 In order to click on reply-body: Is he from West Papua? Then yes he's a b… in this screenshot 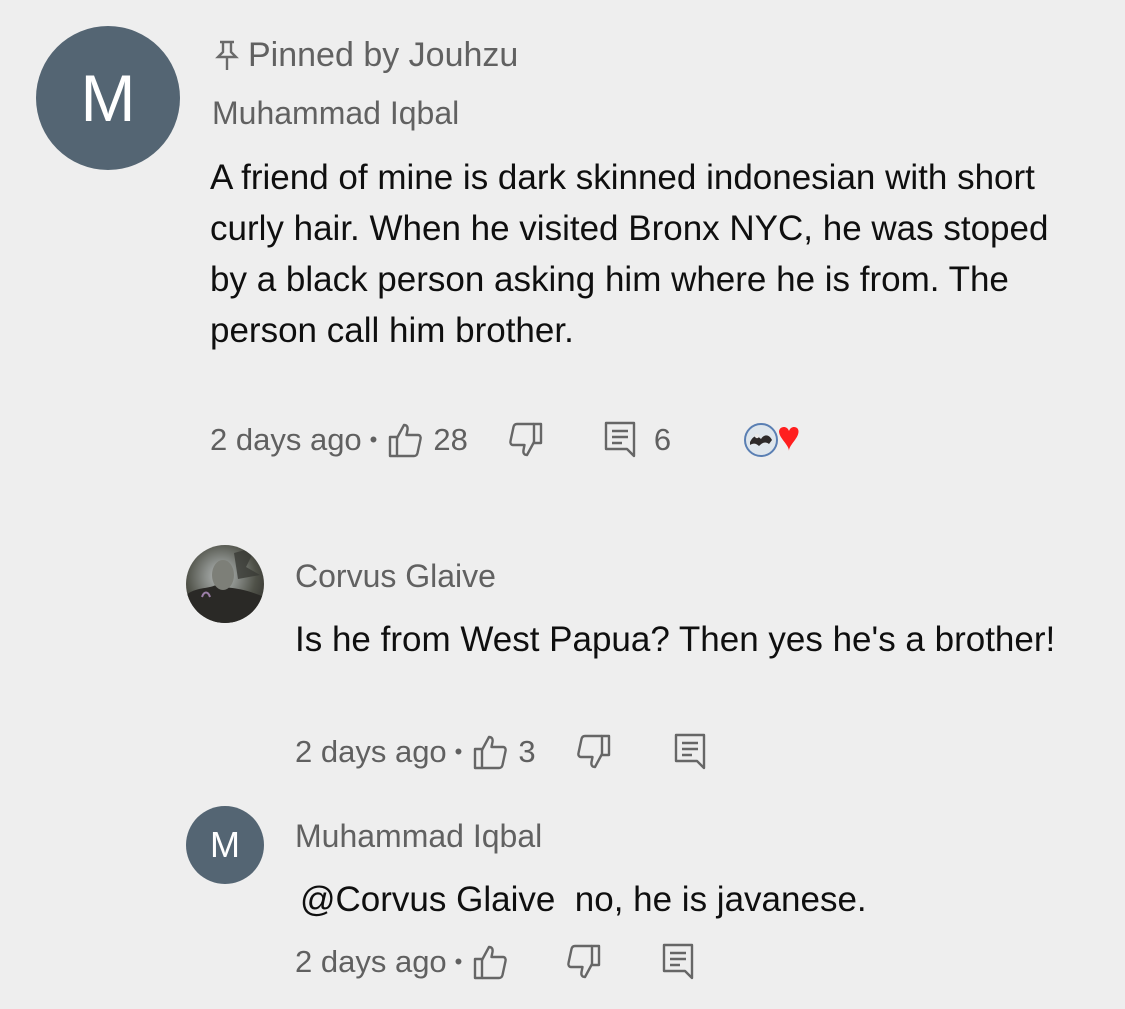, I will do `click(675, 639)`.